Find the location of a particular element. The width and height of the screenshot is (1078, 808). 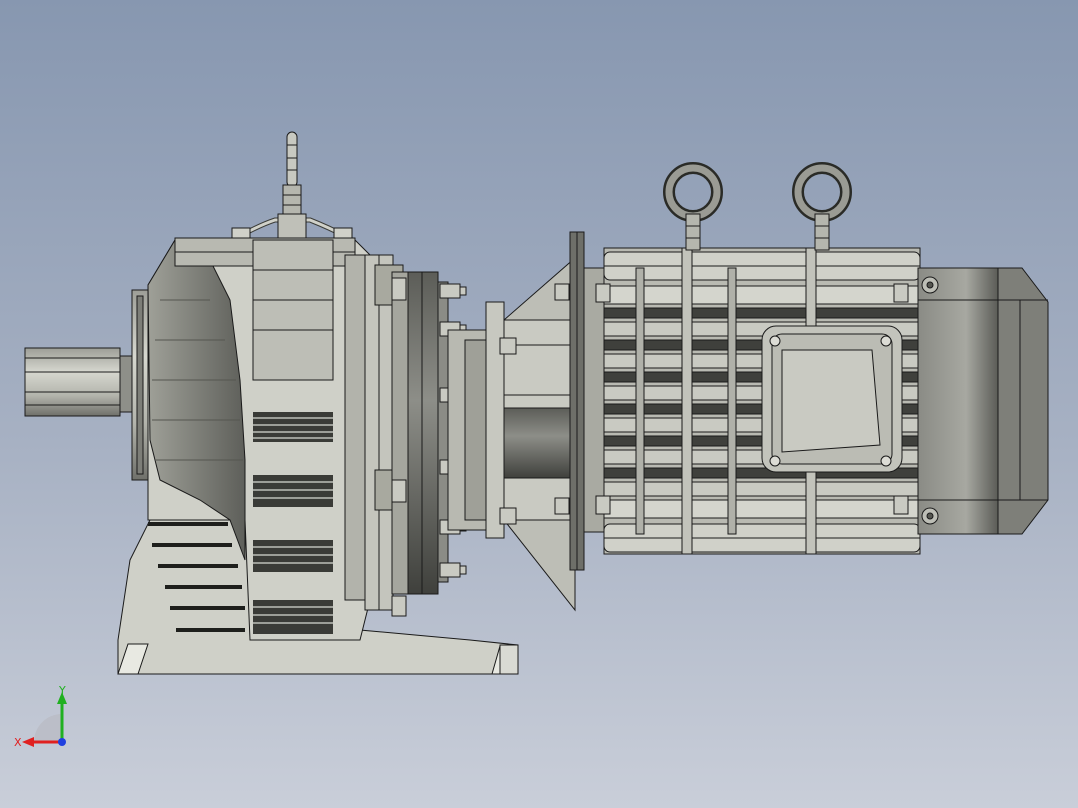

coordinate-triad: Y X is located at coordinates (40, 716).